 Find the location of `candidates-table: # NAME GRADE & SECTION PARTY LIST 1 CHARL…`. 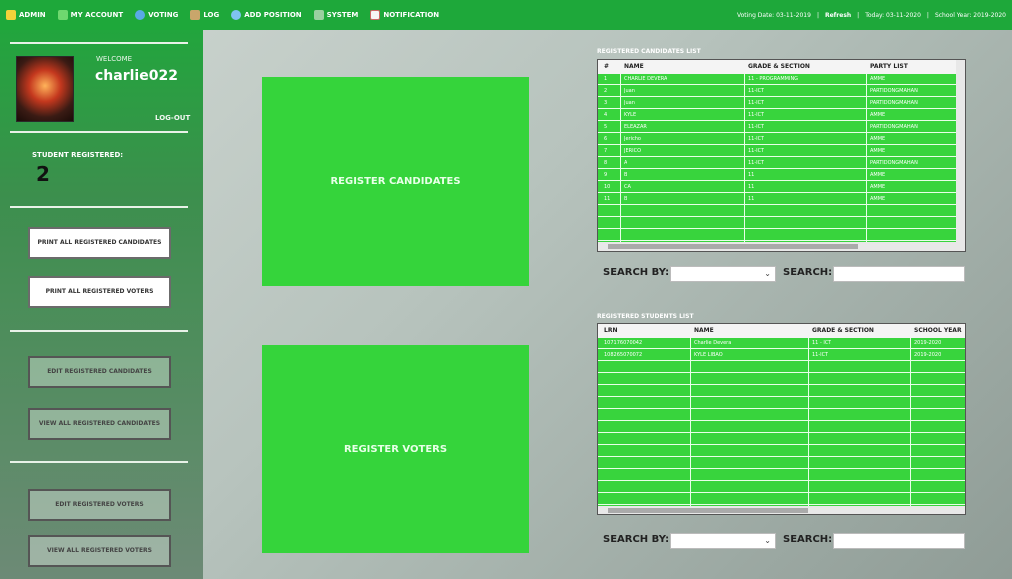

candidates-table: # NAME GRADE & SECTION PARTY LIST 1 CHARL… is located at coordinates (781, 155).